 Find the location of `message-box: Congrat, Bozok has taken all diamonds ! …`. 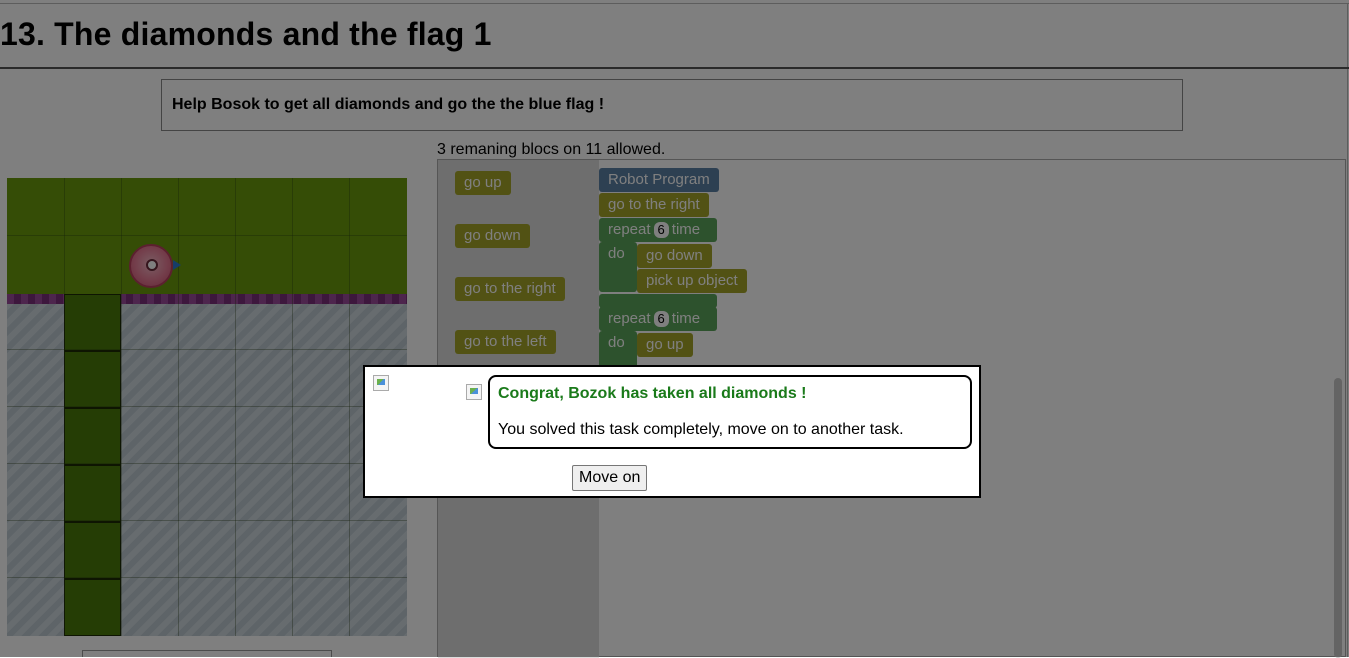

message-box: Congrat, Bozok has taken all diamonds ! … is located at coordinates (730, 412).